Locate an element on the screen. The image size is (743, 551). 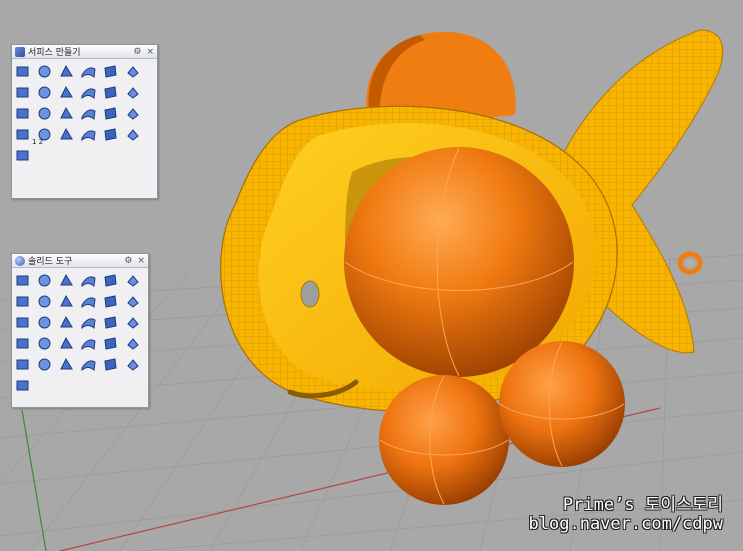
sweep-blade-icon is located at coordinates (22, 155).